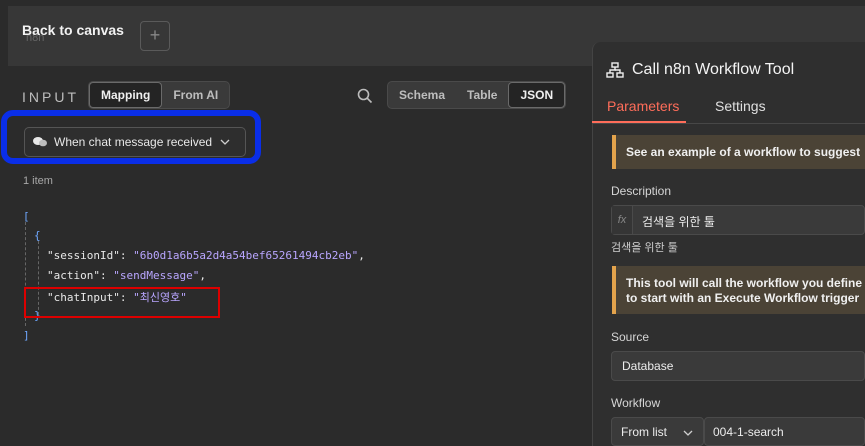  I want to click on blue-annotation-outline, so click(131, 137).